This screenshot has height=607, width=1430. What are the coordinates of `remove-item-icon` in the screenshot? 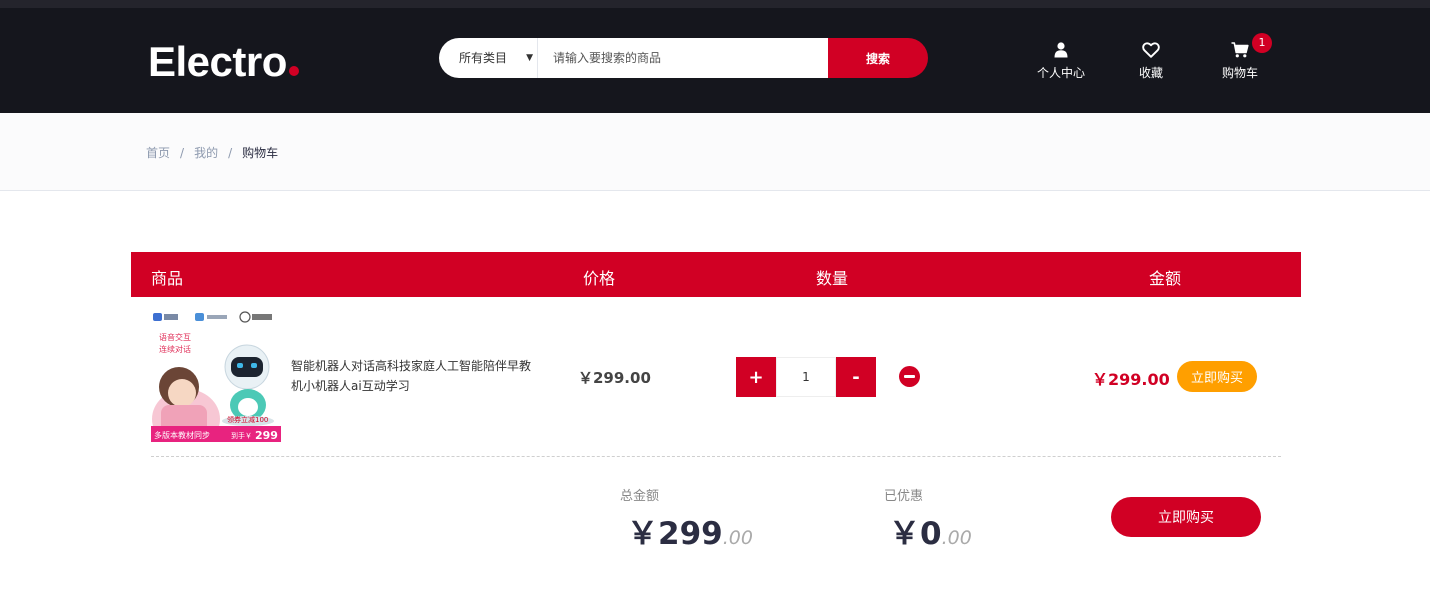 It's located at (909, 376).